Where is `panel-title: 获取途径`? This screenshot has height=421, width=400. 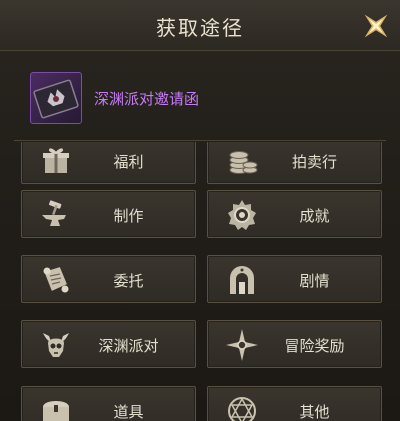
panel-title: 获取途径 is located at coordinates (200, 28).